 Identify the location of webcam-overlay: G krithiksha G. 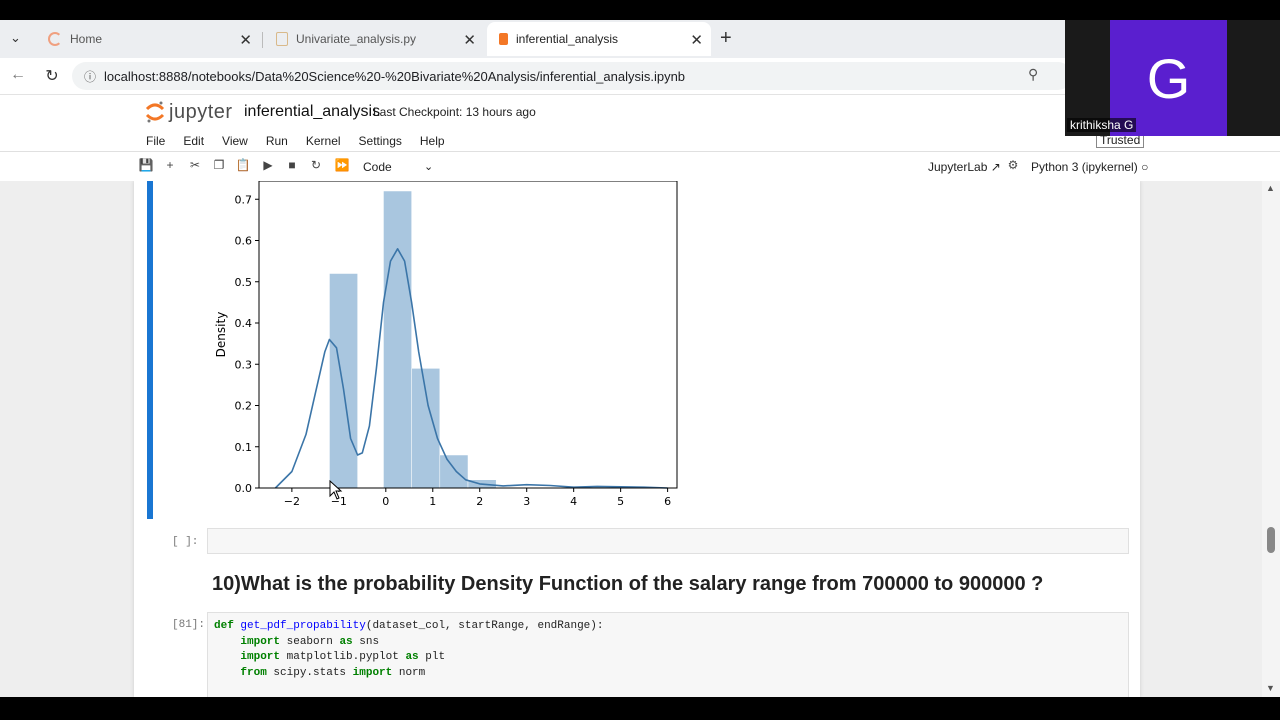
(1172, 78).